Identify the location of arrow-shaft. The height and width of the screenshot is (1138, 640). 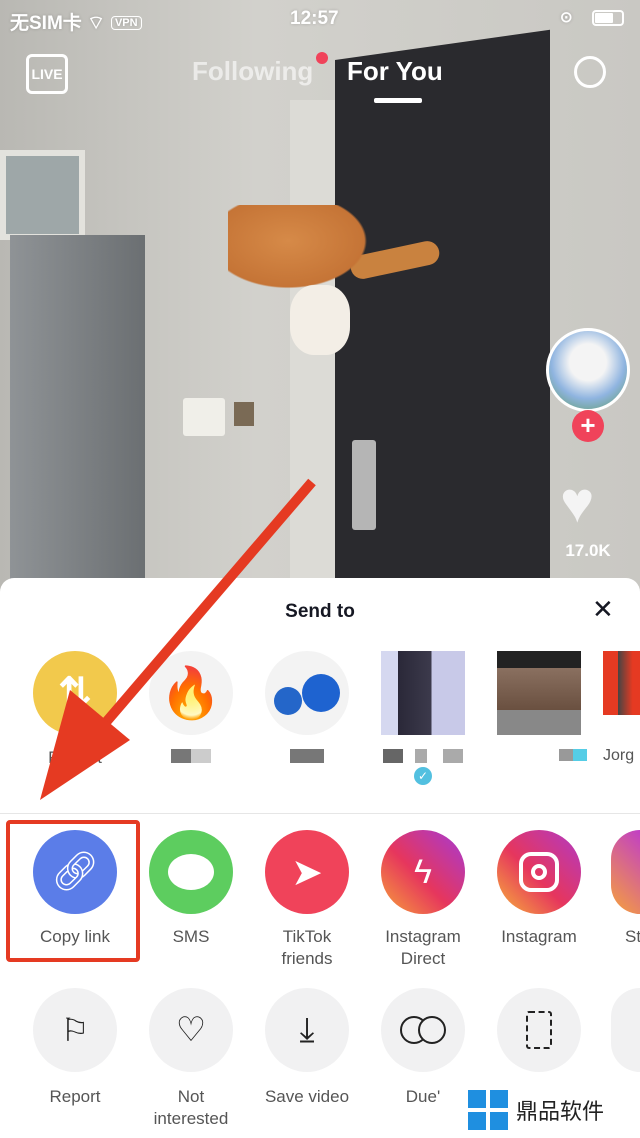
(203, 608).